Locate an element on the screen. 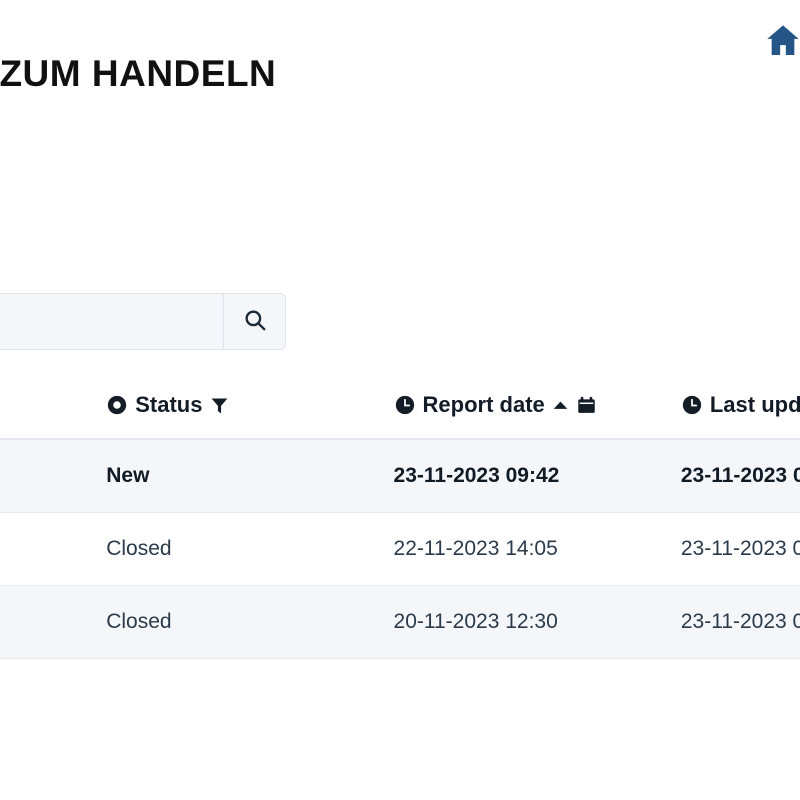 The width and height of the screenshot is (800, 800). cell-status: New is located at coordinates (236, 476).